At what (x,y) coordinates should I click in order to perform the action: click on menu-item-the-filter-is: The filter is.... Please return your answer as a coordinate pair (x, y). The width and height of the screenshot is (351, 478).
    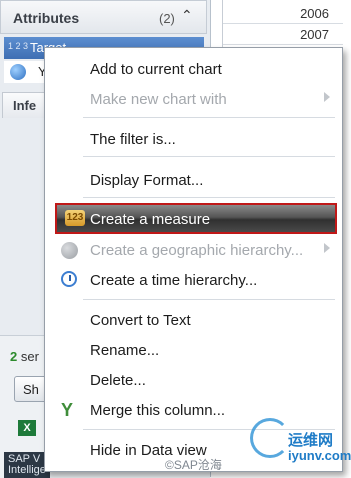
    Looking at the image, I should click on (193, 139).